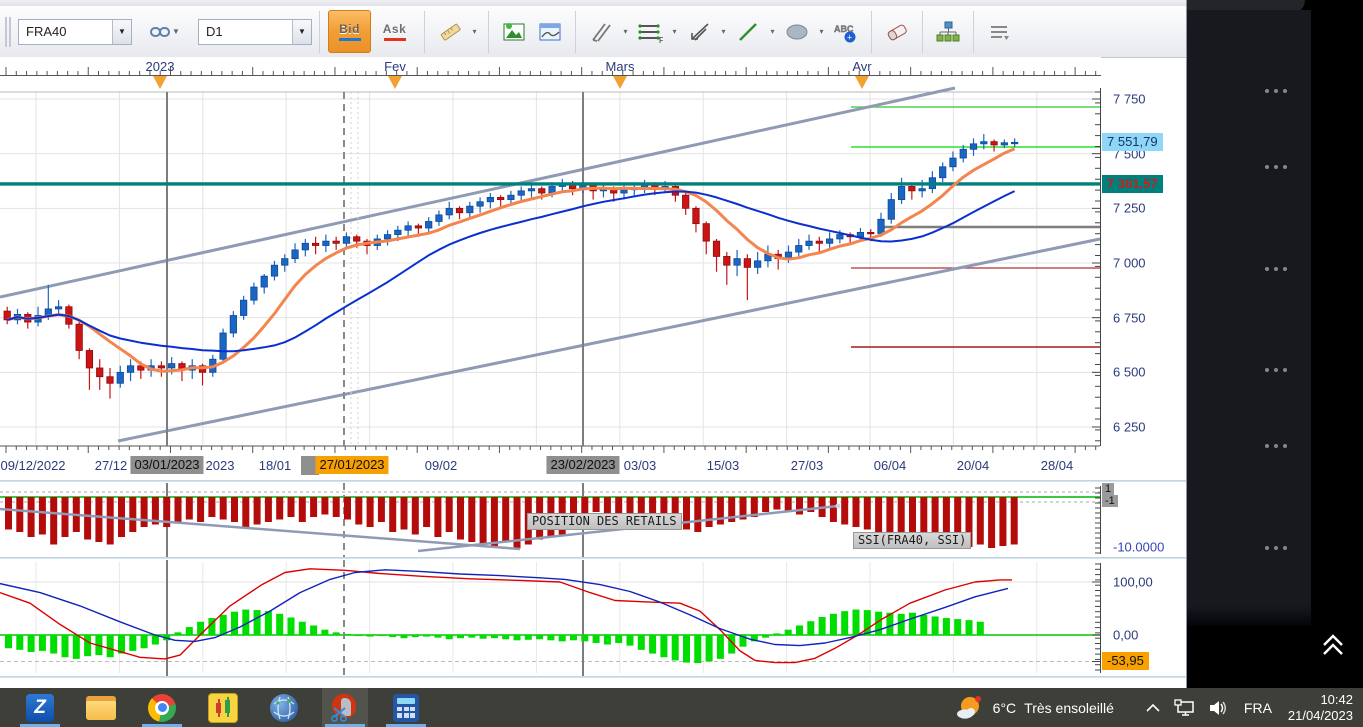  I want to click on file-explorer-icon, so click(101, 707).